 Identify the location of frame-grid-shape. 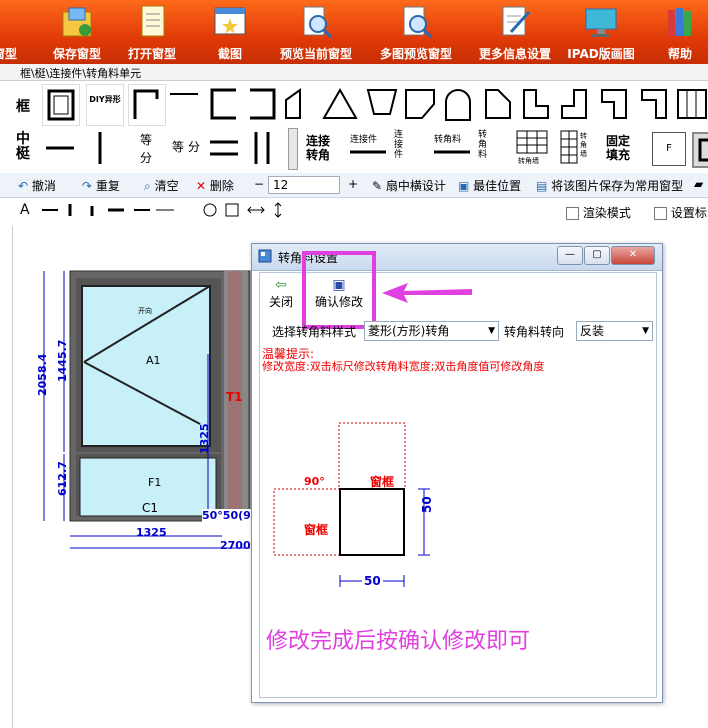
(691, 104).